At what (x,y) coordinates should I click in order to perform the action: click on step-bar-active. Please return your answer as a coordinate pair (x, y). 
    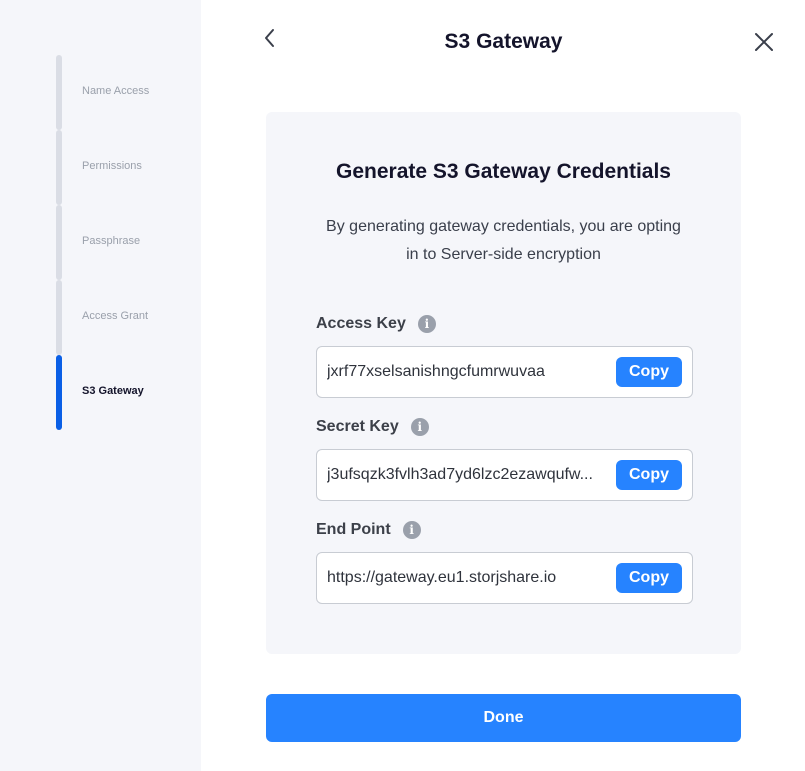
    Looking at the image, I should click on (59, 392).